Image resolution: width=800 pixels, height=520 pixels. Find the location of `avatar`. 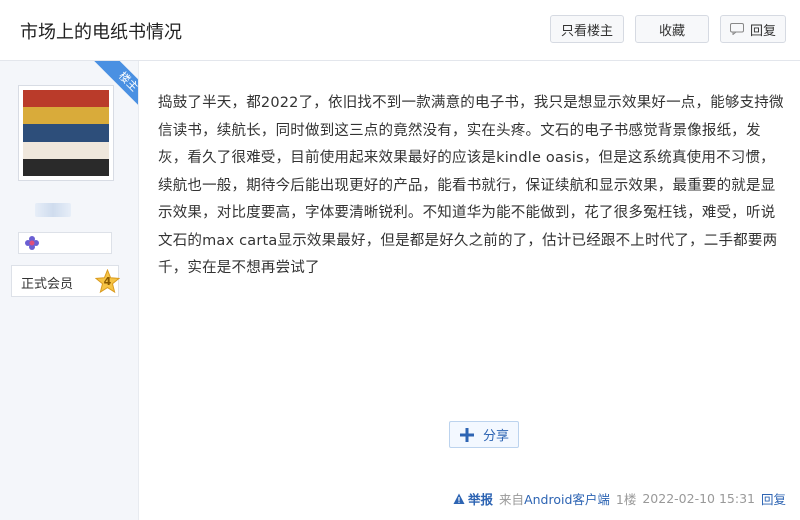

avatar is located at coordinates (66, 133).